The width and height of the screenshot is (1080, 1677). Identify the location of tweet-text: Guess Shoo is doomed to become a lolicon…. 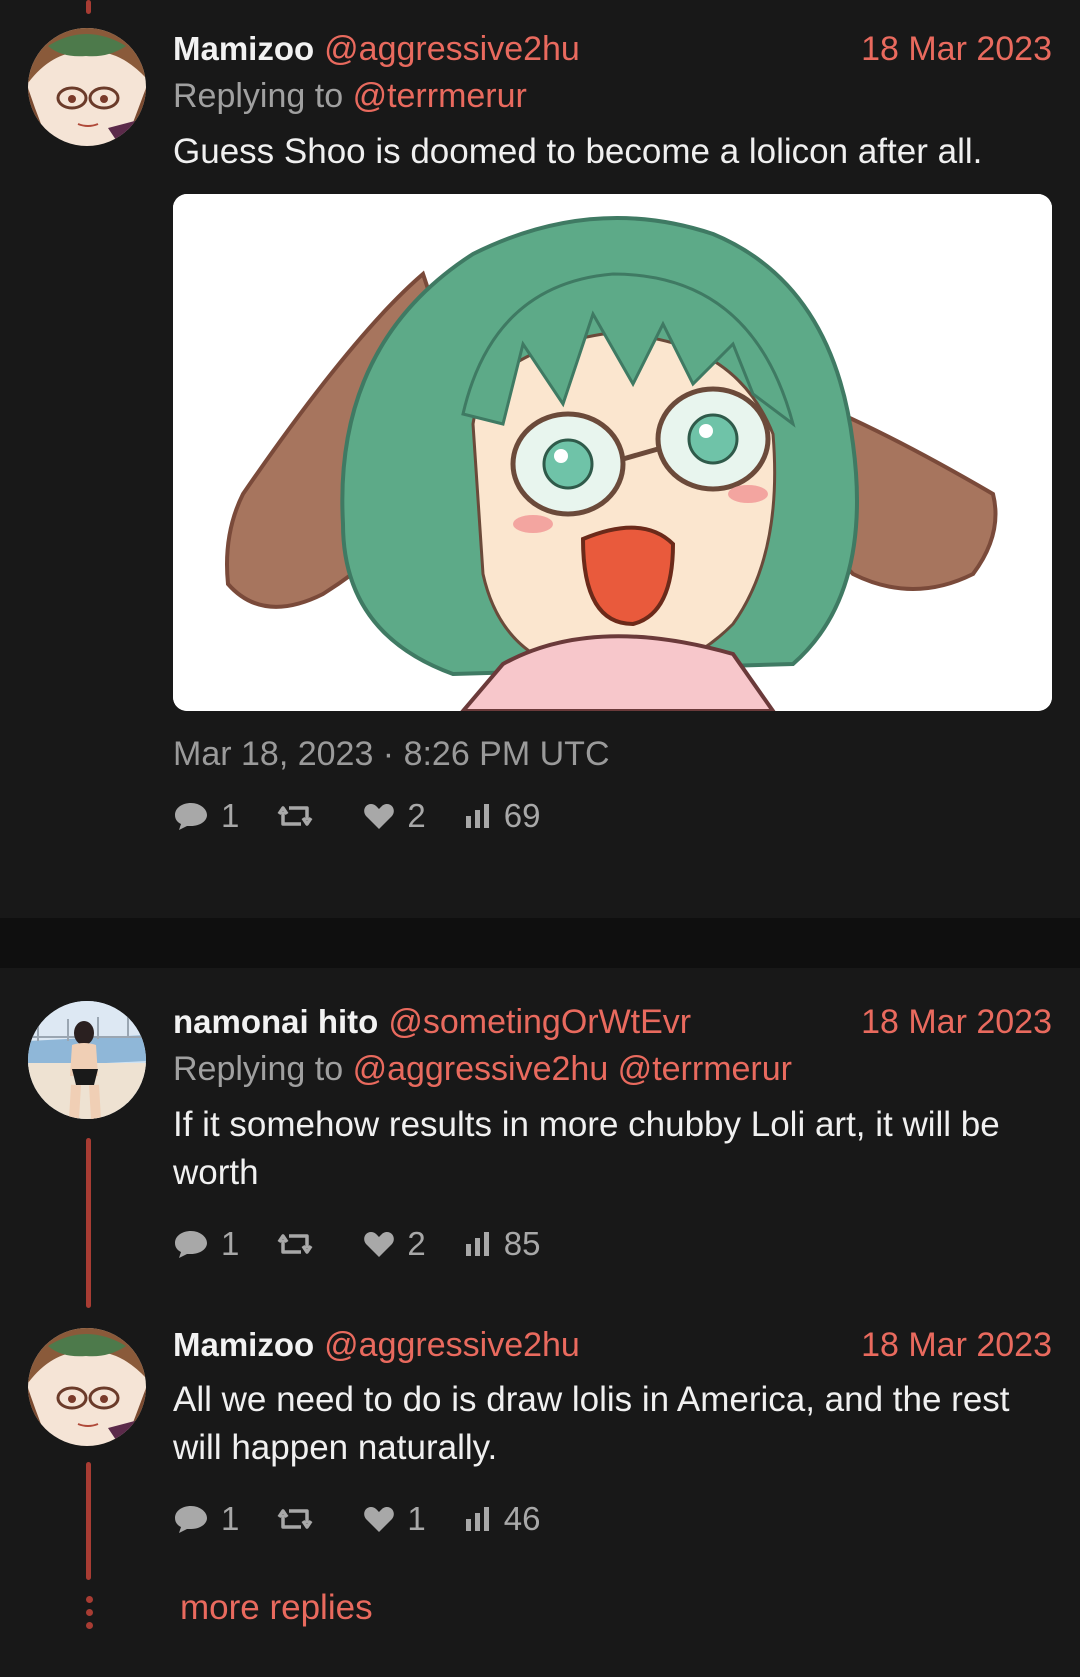
(578, 151).